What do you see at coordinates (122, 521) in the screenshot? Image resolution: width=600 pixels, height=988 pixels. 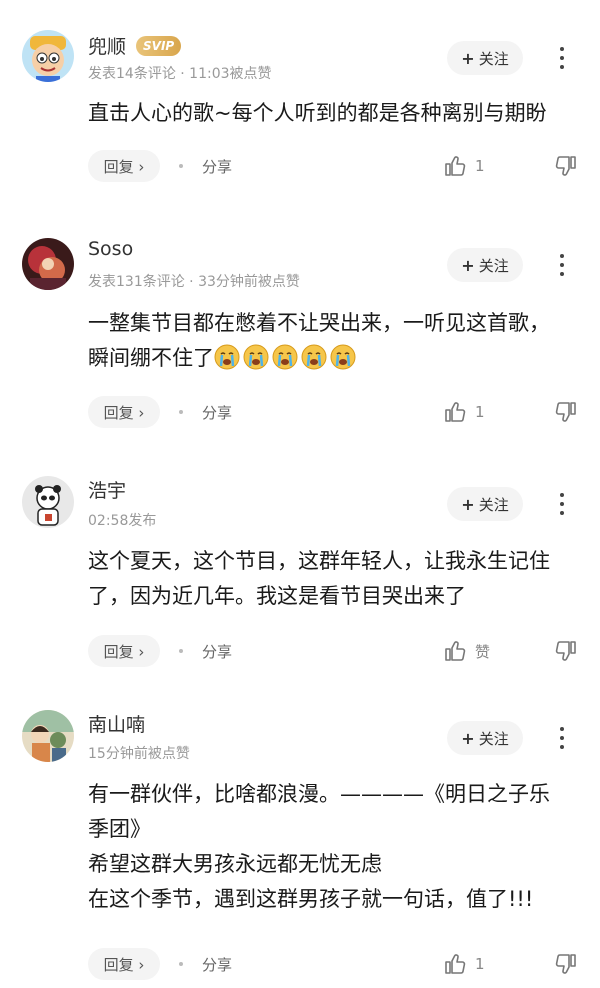 I see `comment-meta: 02:58发布` at bounding box center [122, 521].